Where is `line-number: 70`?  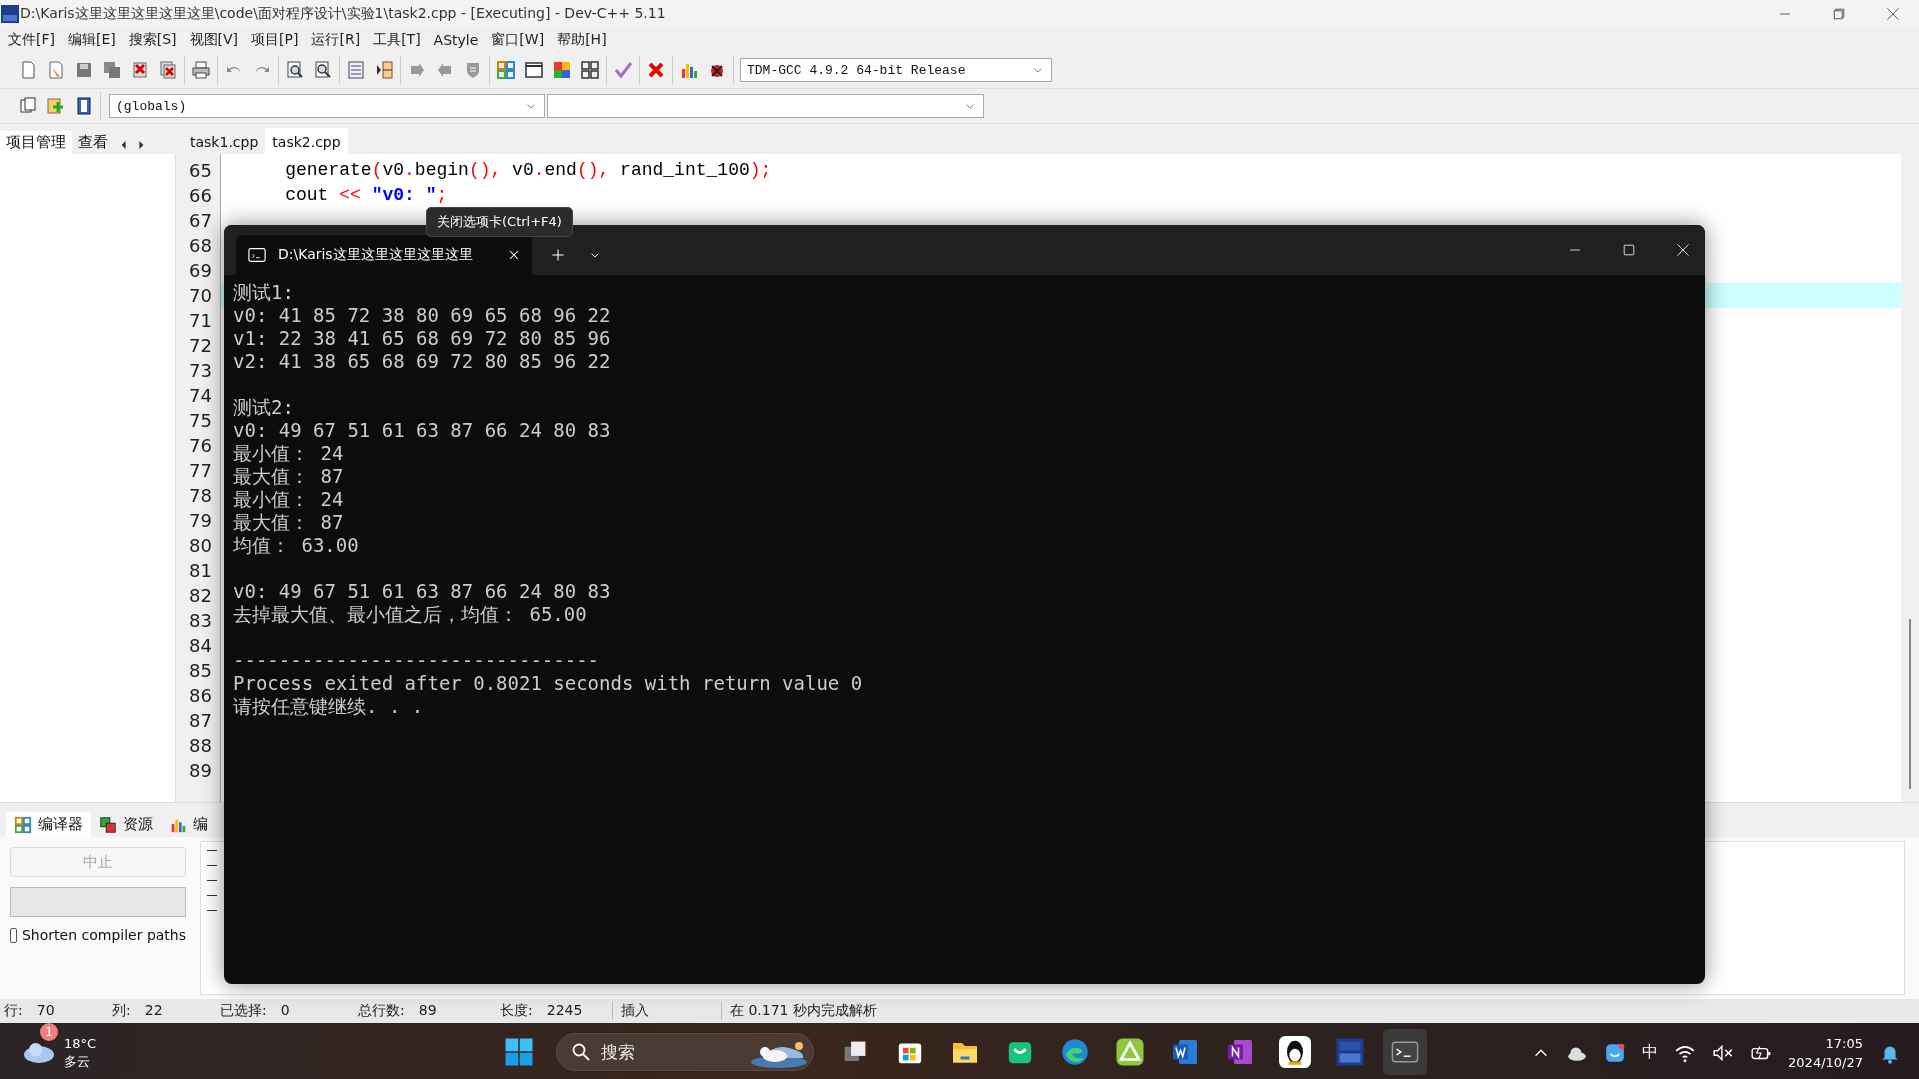
line-number: 70 is located at coordinates (200, 296).